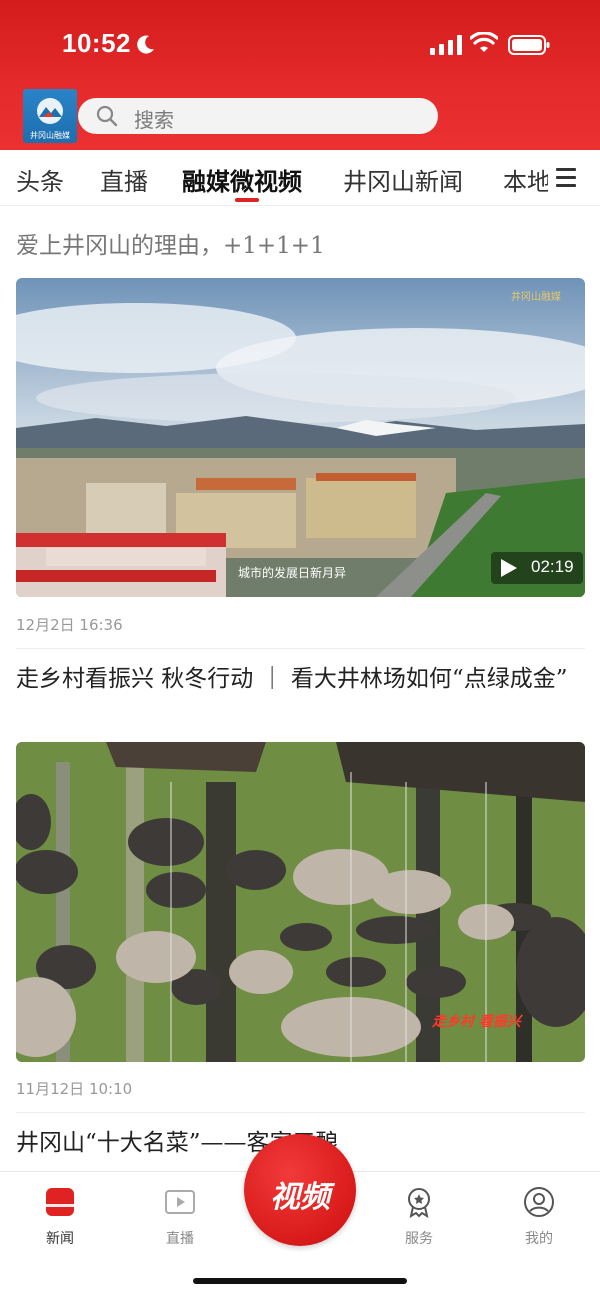  I want to click on tab-live: 直播, so click(124, 179).